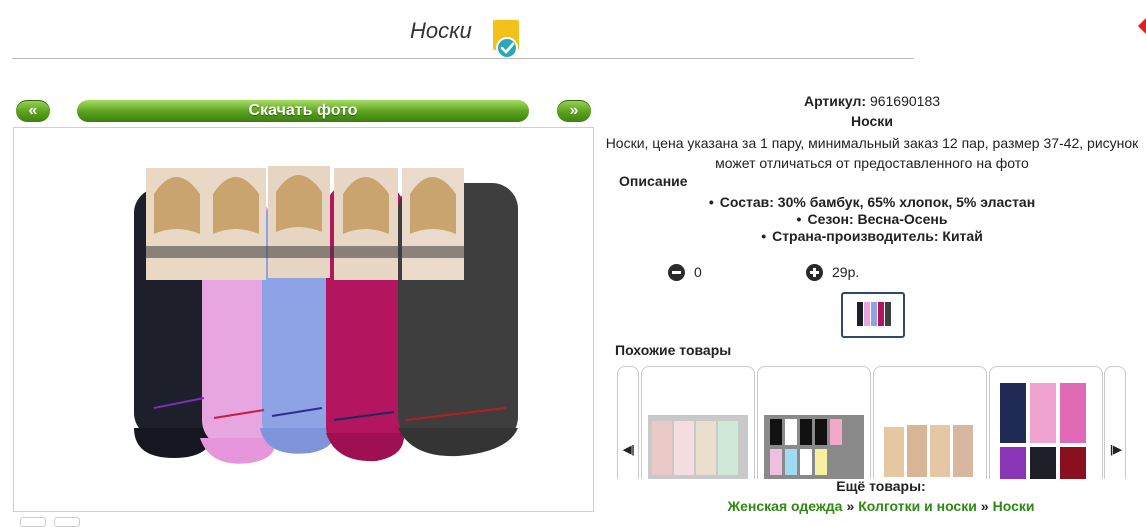  Describe the element at coordinates (1116, 450) in the screenshot. I see `skip-forward-icon: |▶` at that location.